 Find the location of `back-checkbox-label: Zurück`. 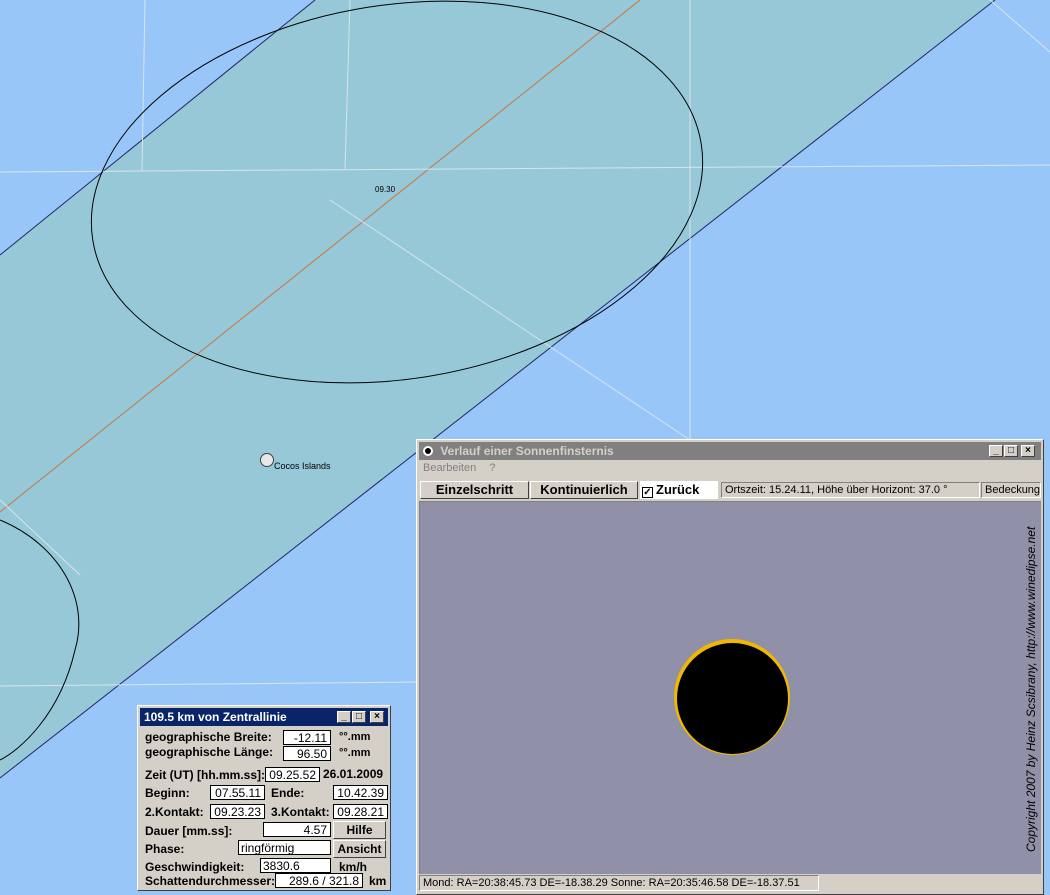

back-checkbox-label: Zurück is located at coordinates (678, 489).